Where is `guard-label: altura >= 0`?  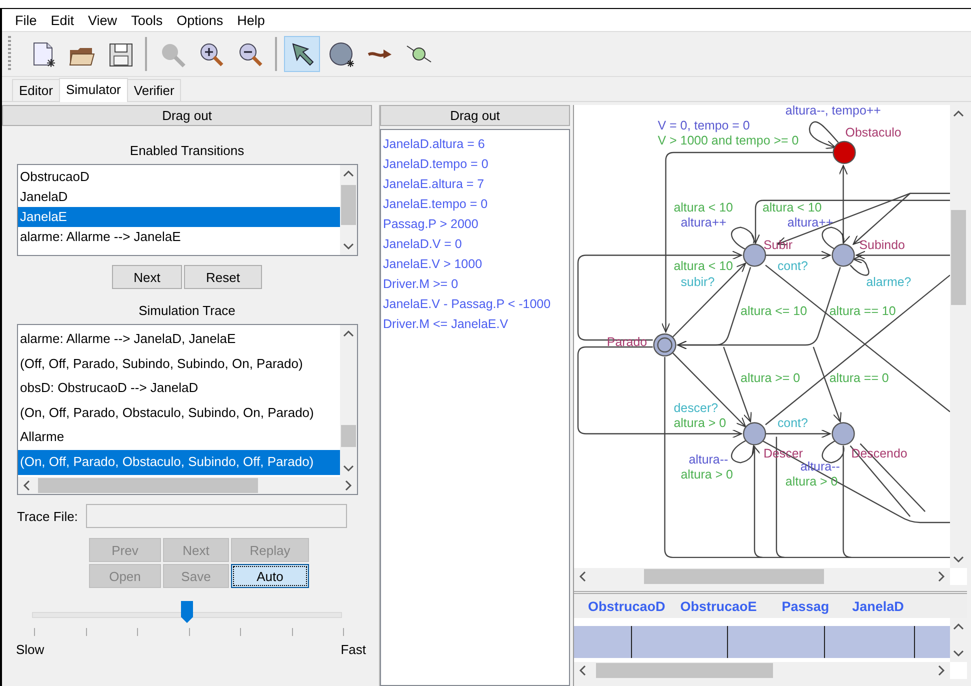
guard-label: altura >= 0 is located at coordinates (770, 377).